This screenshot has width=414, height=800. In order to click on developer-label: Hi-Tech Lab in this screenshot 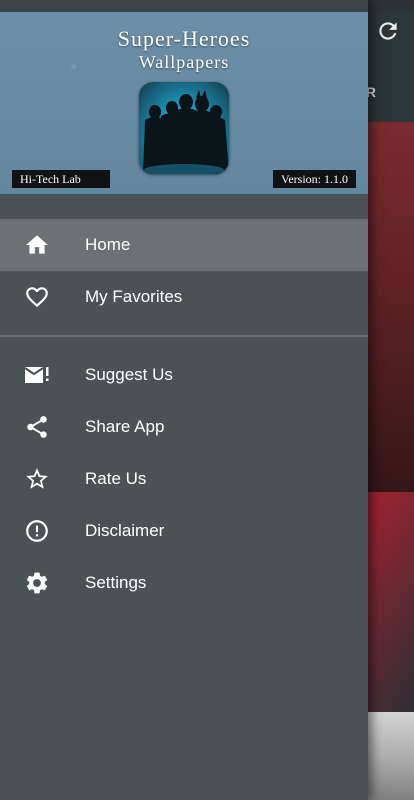, I will do `click(61, 179)`.